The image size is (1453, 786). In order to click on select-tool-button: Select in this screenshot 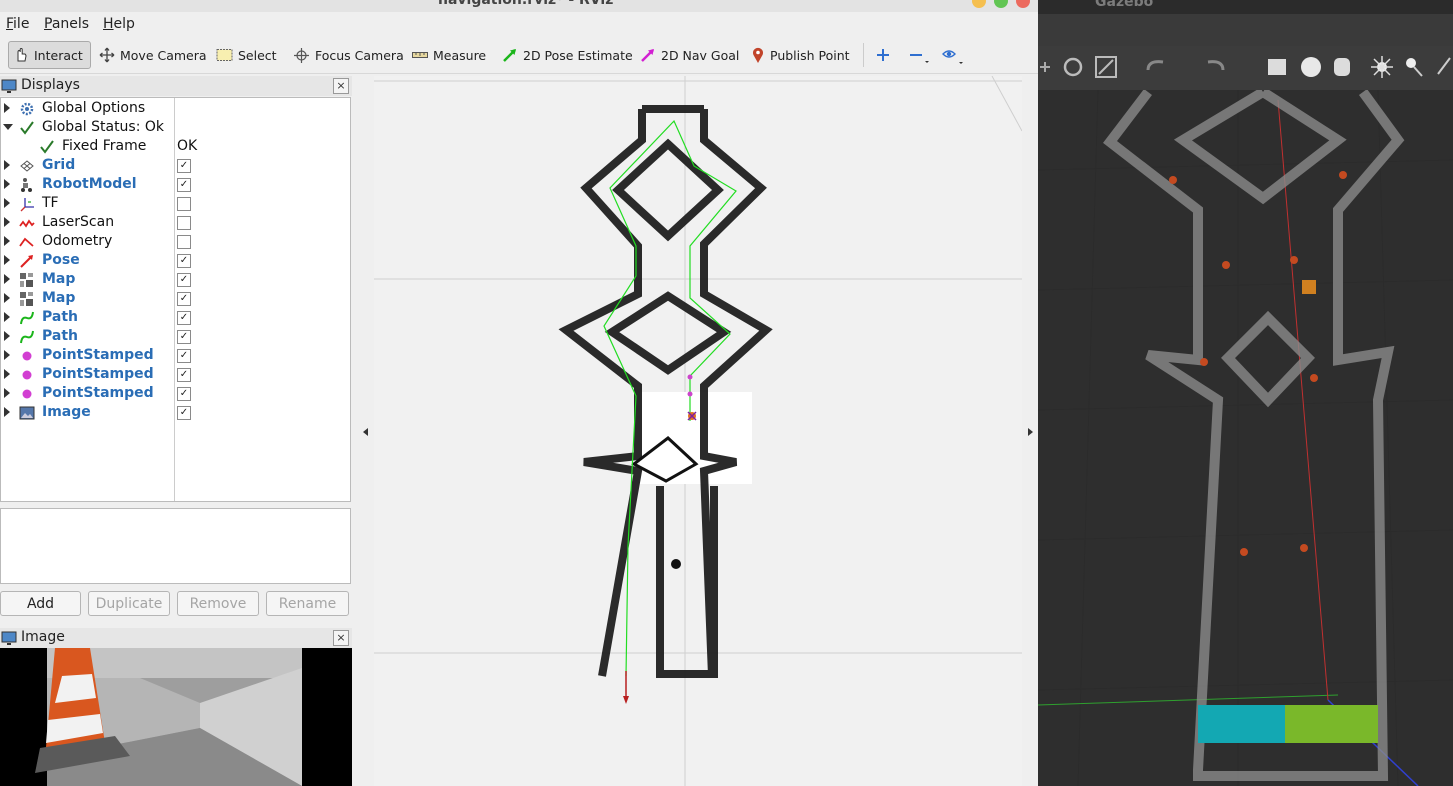, I will do `click(246, 55)`.